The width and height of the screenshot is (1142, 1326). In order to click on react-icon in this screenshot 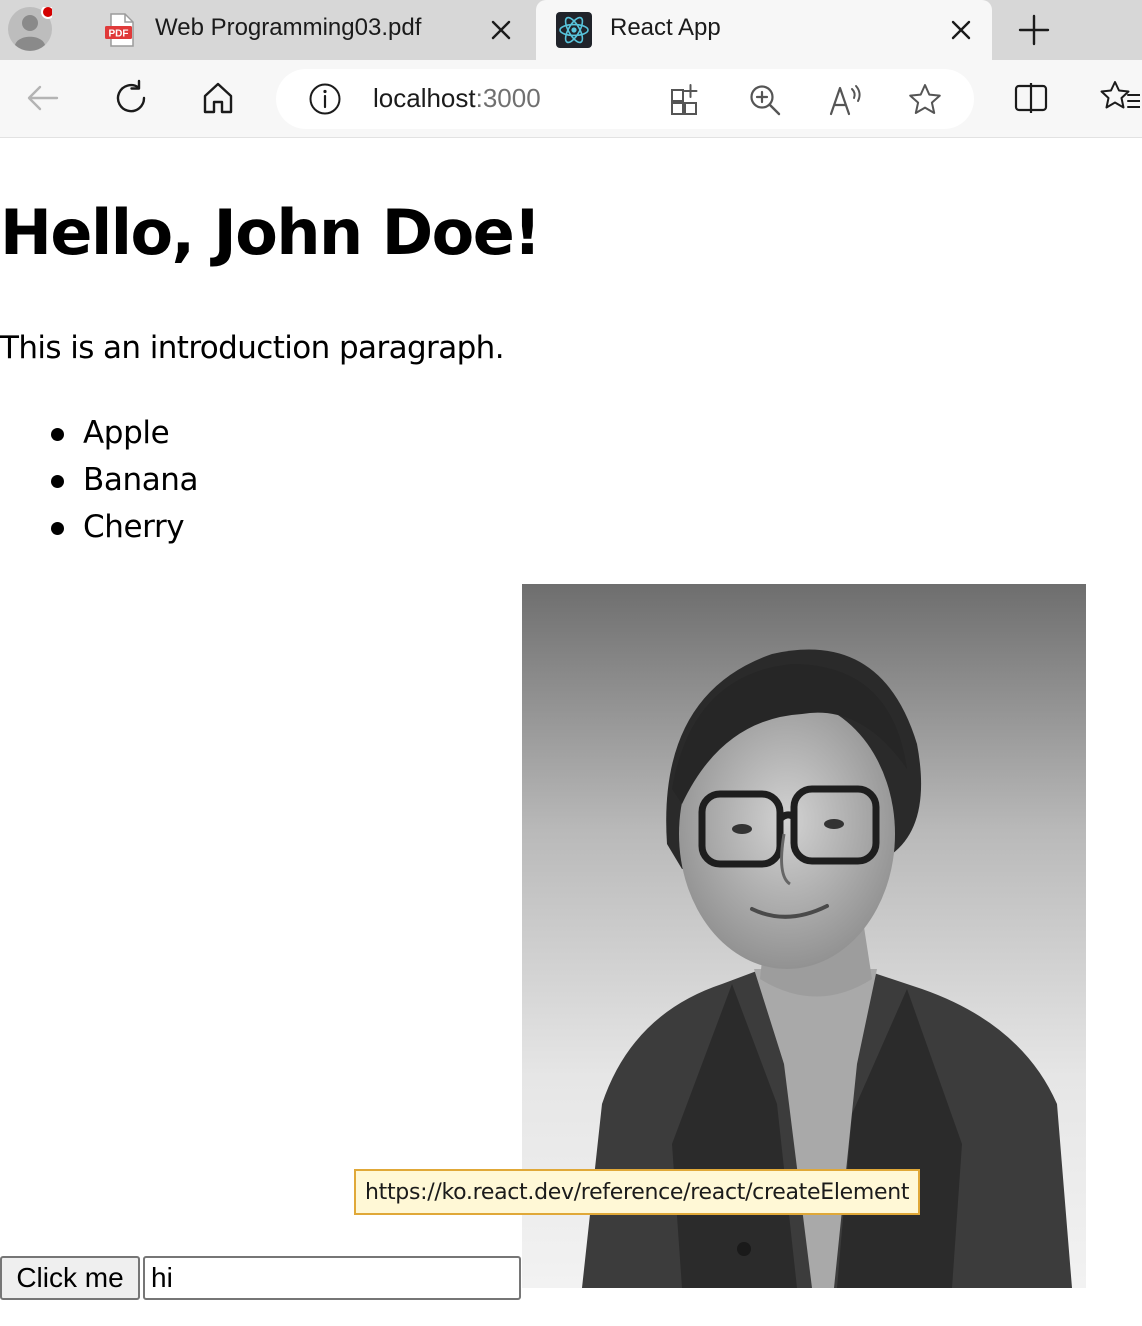, I will do `click(574, 30)`.